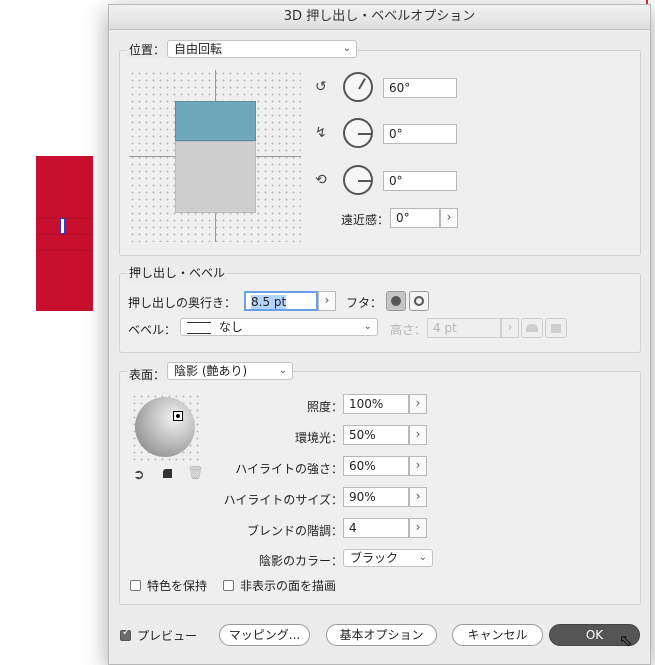 Image resolution: width=655 pixels, height=665 pixels. Describe the element at coordinates (358, 133) in the screenshot. I see `y-rotation-dial` at that location.